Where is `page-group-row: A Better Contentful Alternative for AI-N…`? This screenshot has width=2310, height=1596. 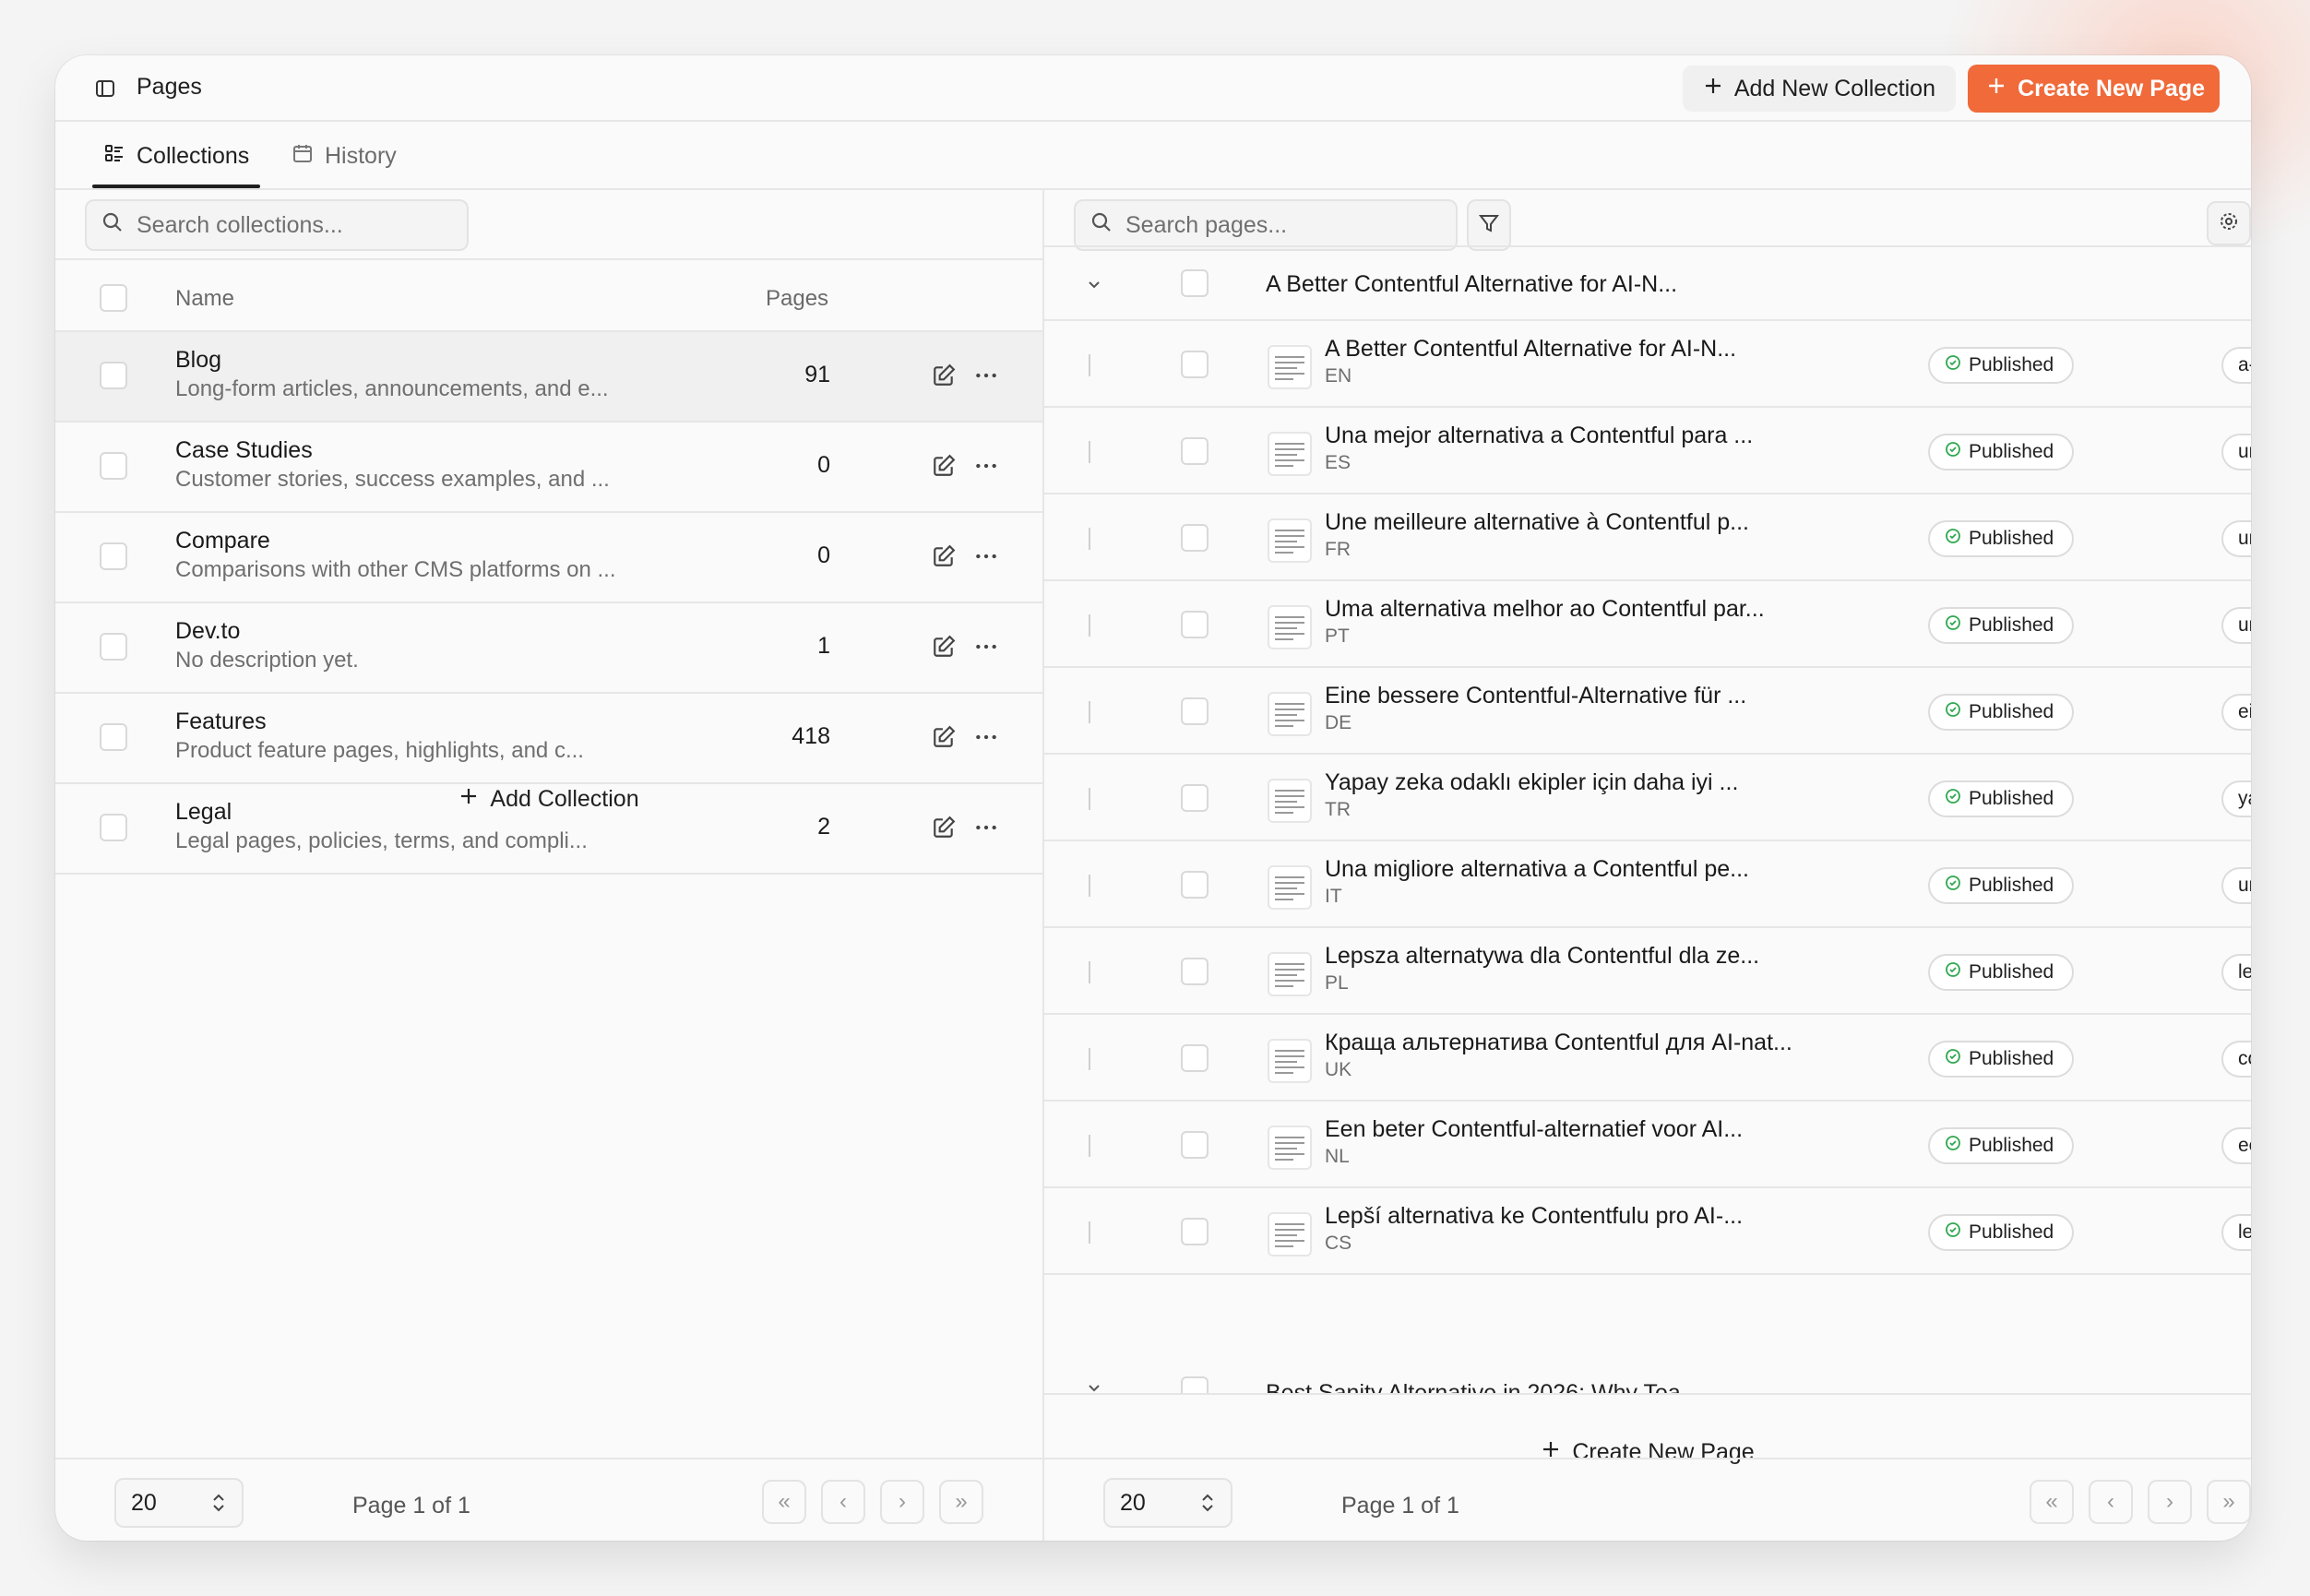
page-group-row: A Better Contentful Alternative for AI-N… is located at coordinates (1648, 283).